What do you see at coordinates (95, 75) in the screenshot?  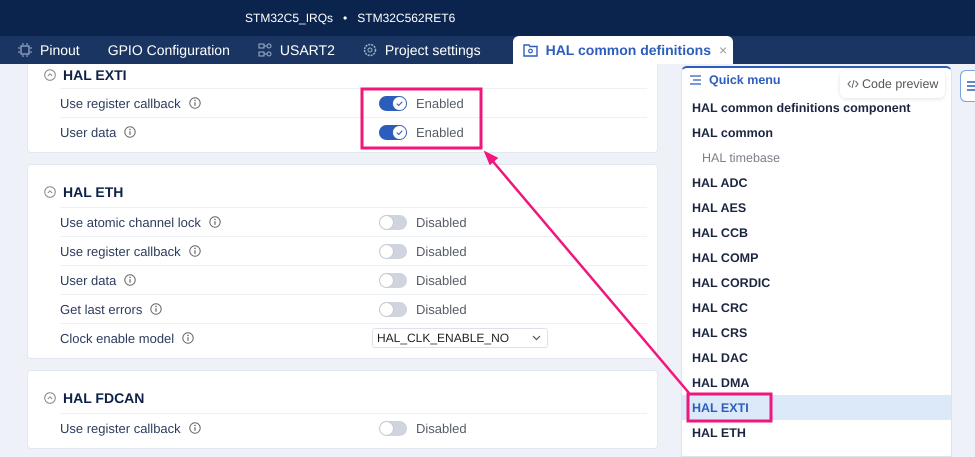 I see `section-title: HAL EXTI` at bounding box center [95, 75].